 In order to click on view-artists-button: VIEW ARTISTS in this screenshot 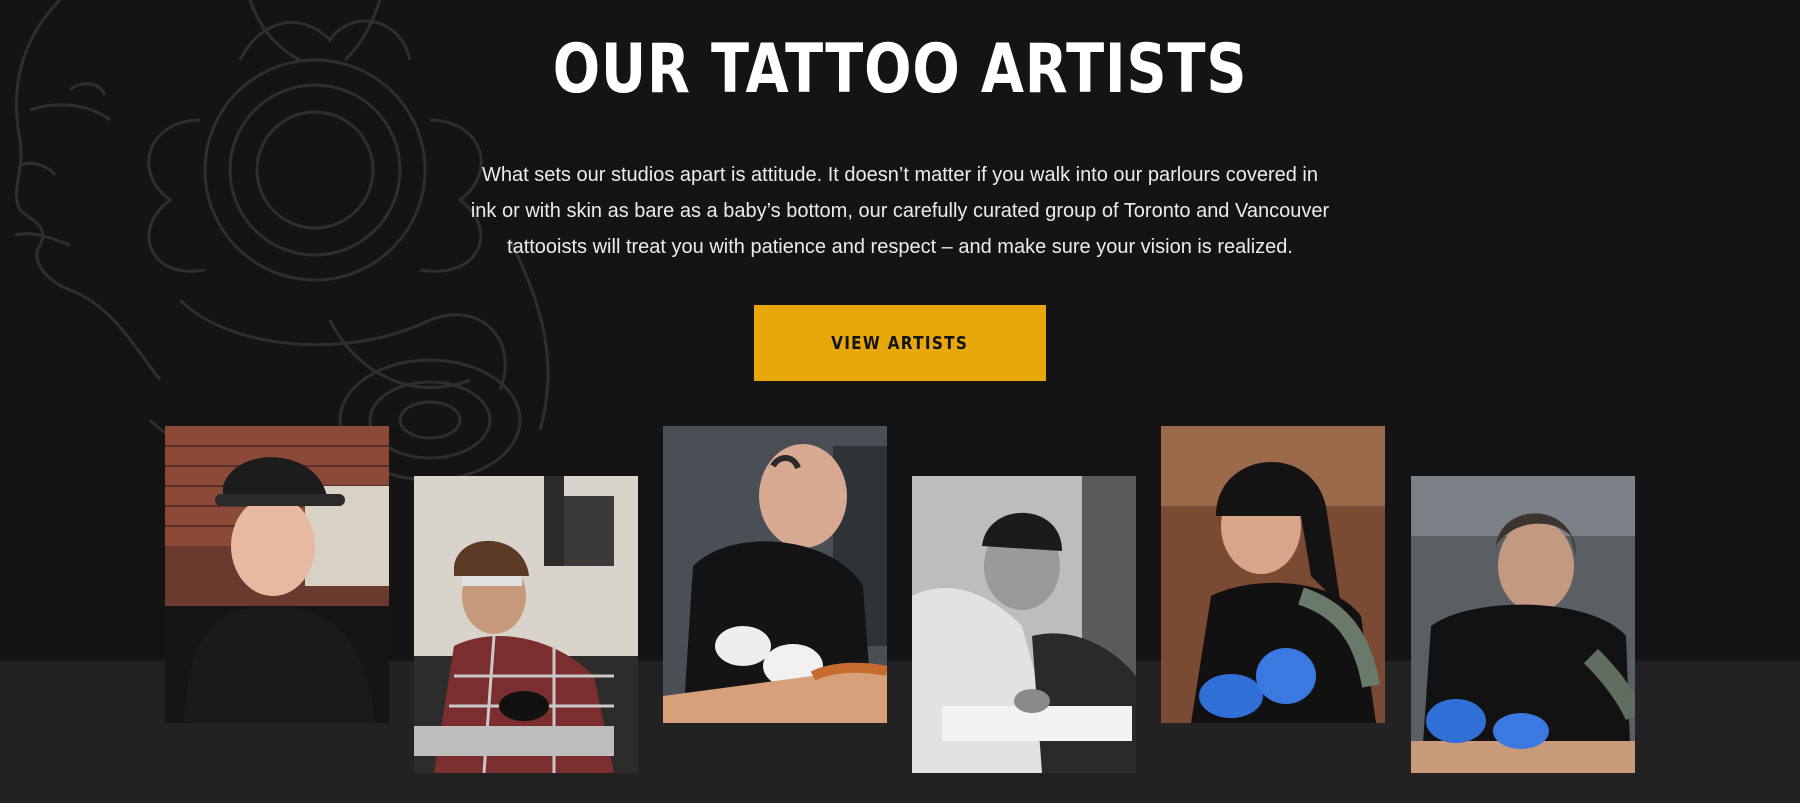, I will do `click(900, 343)`.